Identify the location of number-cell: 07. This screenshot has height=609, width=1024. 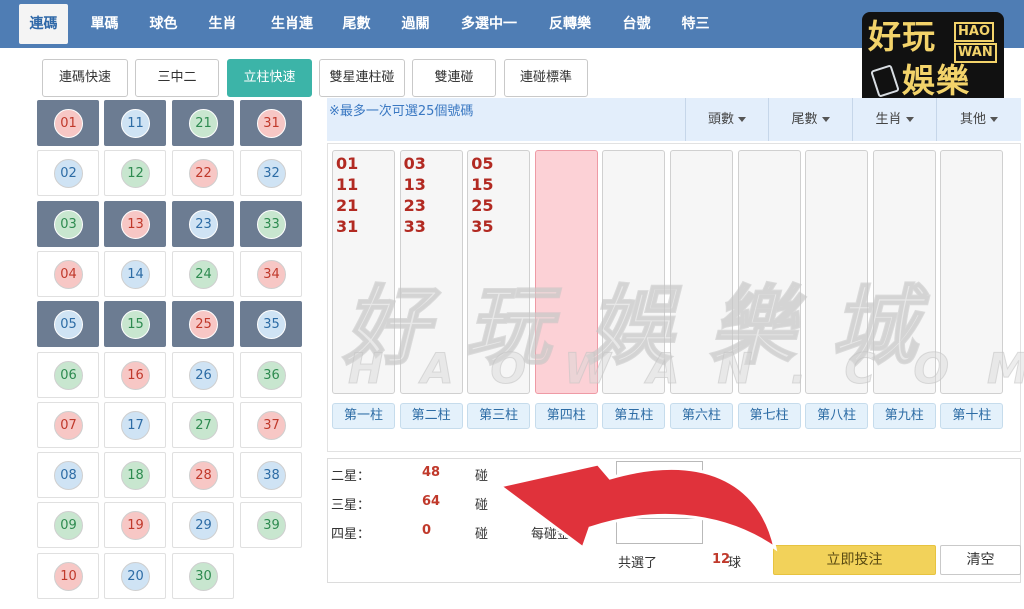
(68, 424).